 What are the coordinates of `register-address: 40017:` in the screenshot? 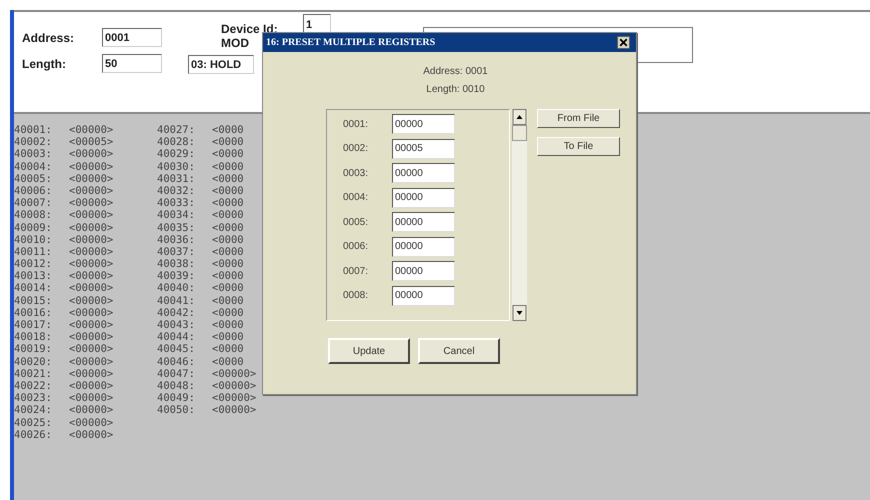 It's located at (33, 325).